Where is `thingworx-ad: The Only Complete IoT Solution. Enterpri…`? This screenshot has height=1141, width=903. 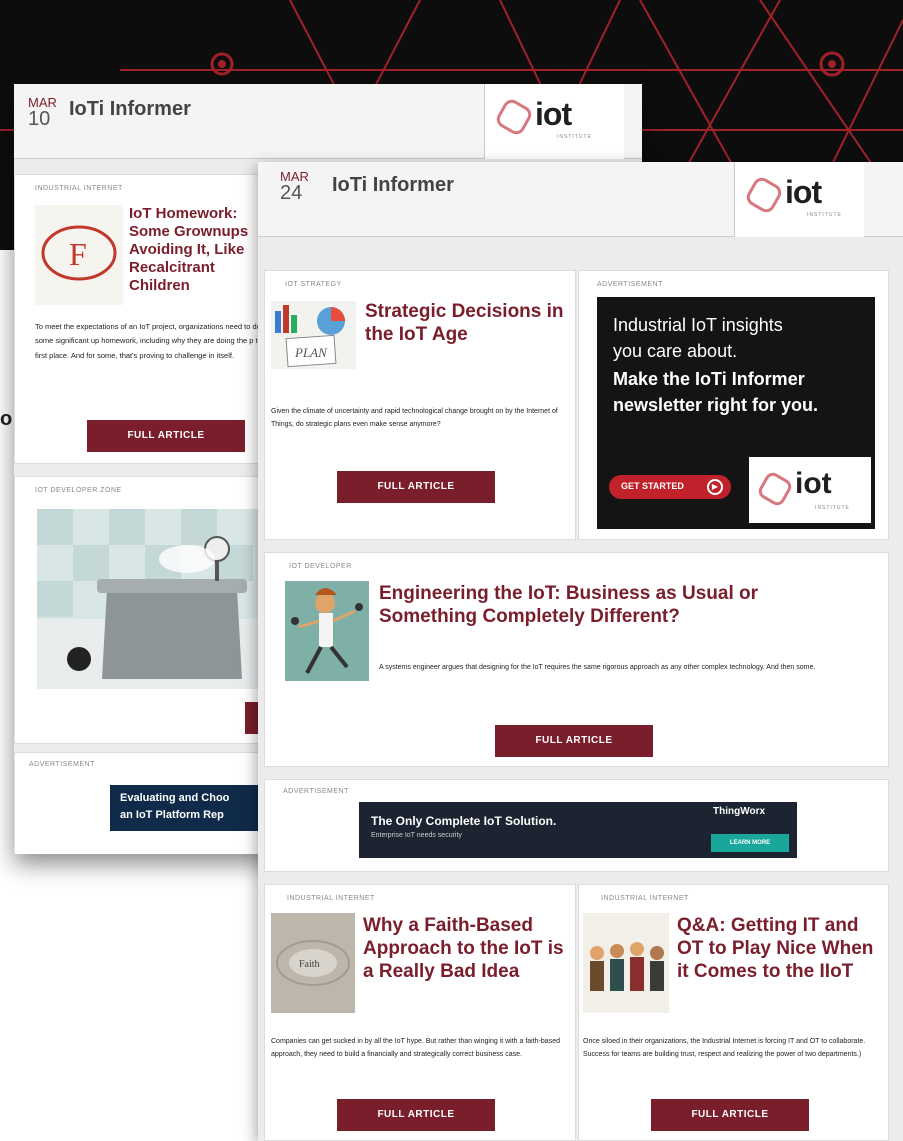
thingworx-ad: The Only Complete IoT Solution. Enterpri… is located at coordinates (578, 830).